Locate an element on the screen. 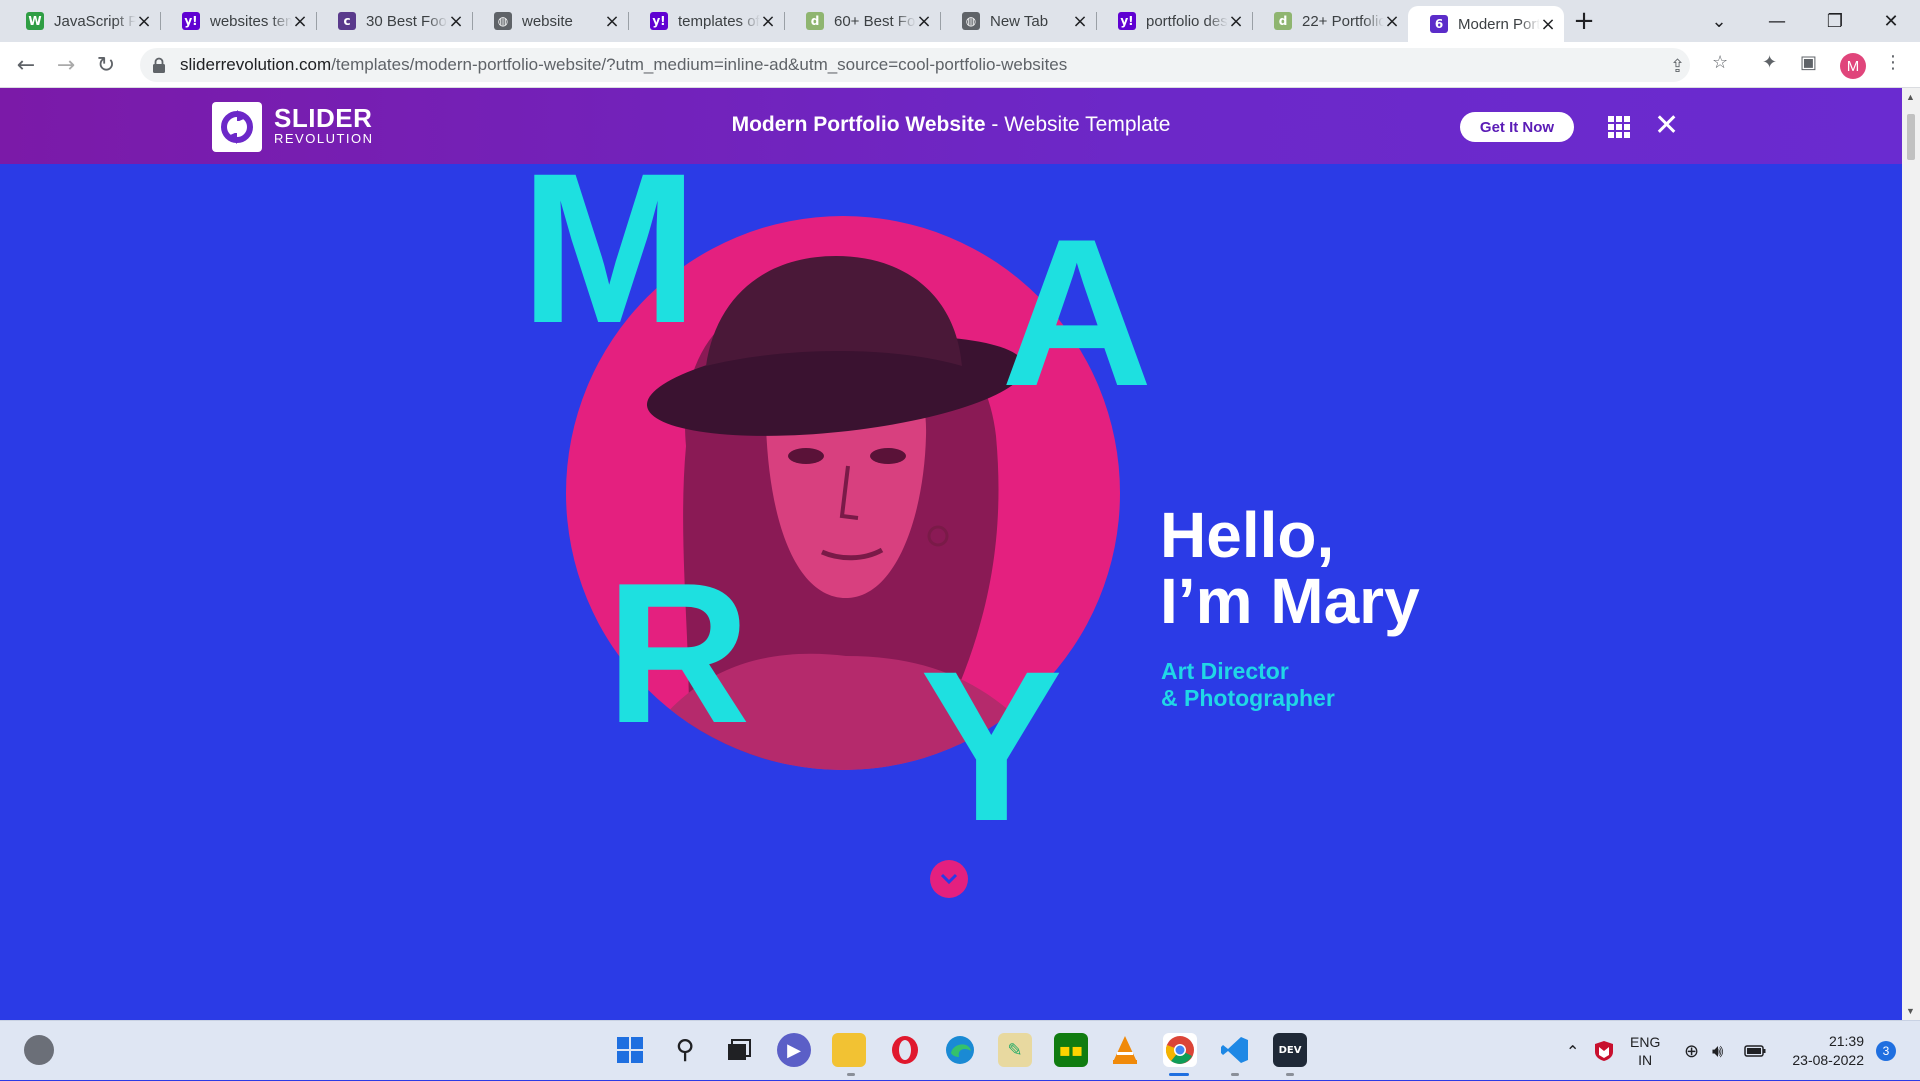 The image size is (1920, 1081). page-scrollbar: ▲ ▼ is located at coordinates (1911, 554).